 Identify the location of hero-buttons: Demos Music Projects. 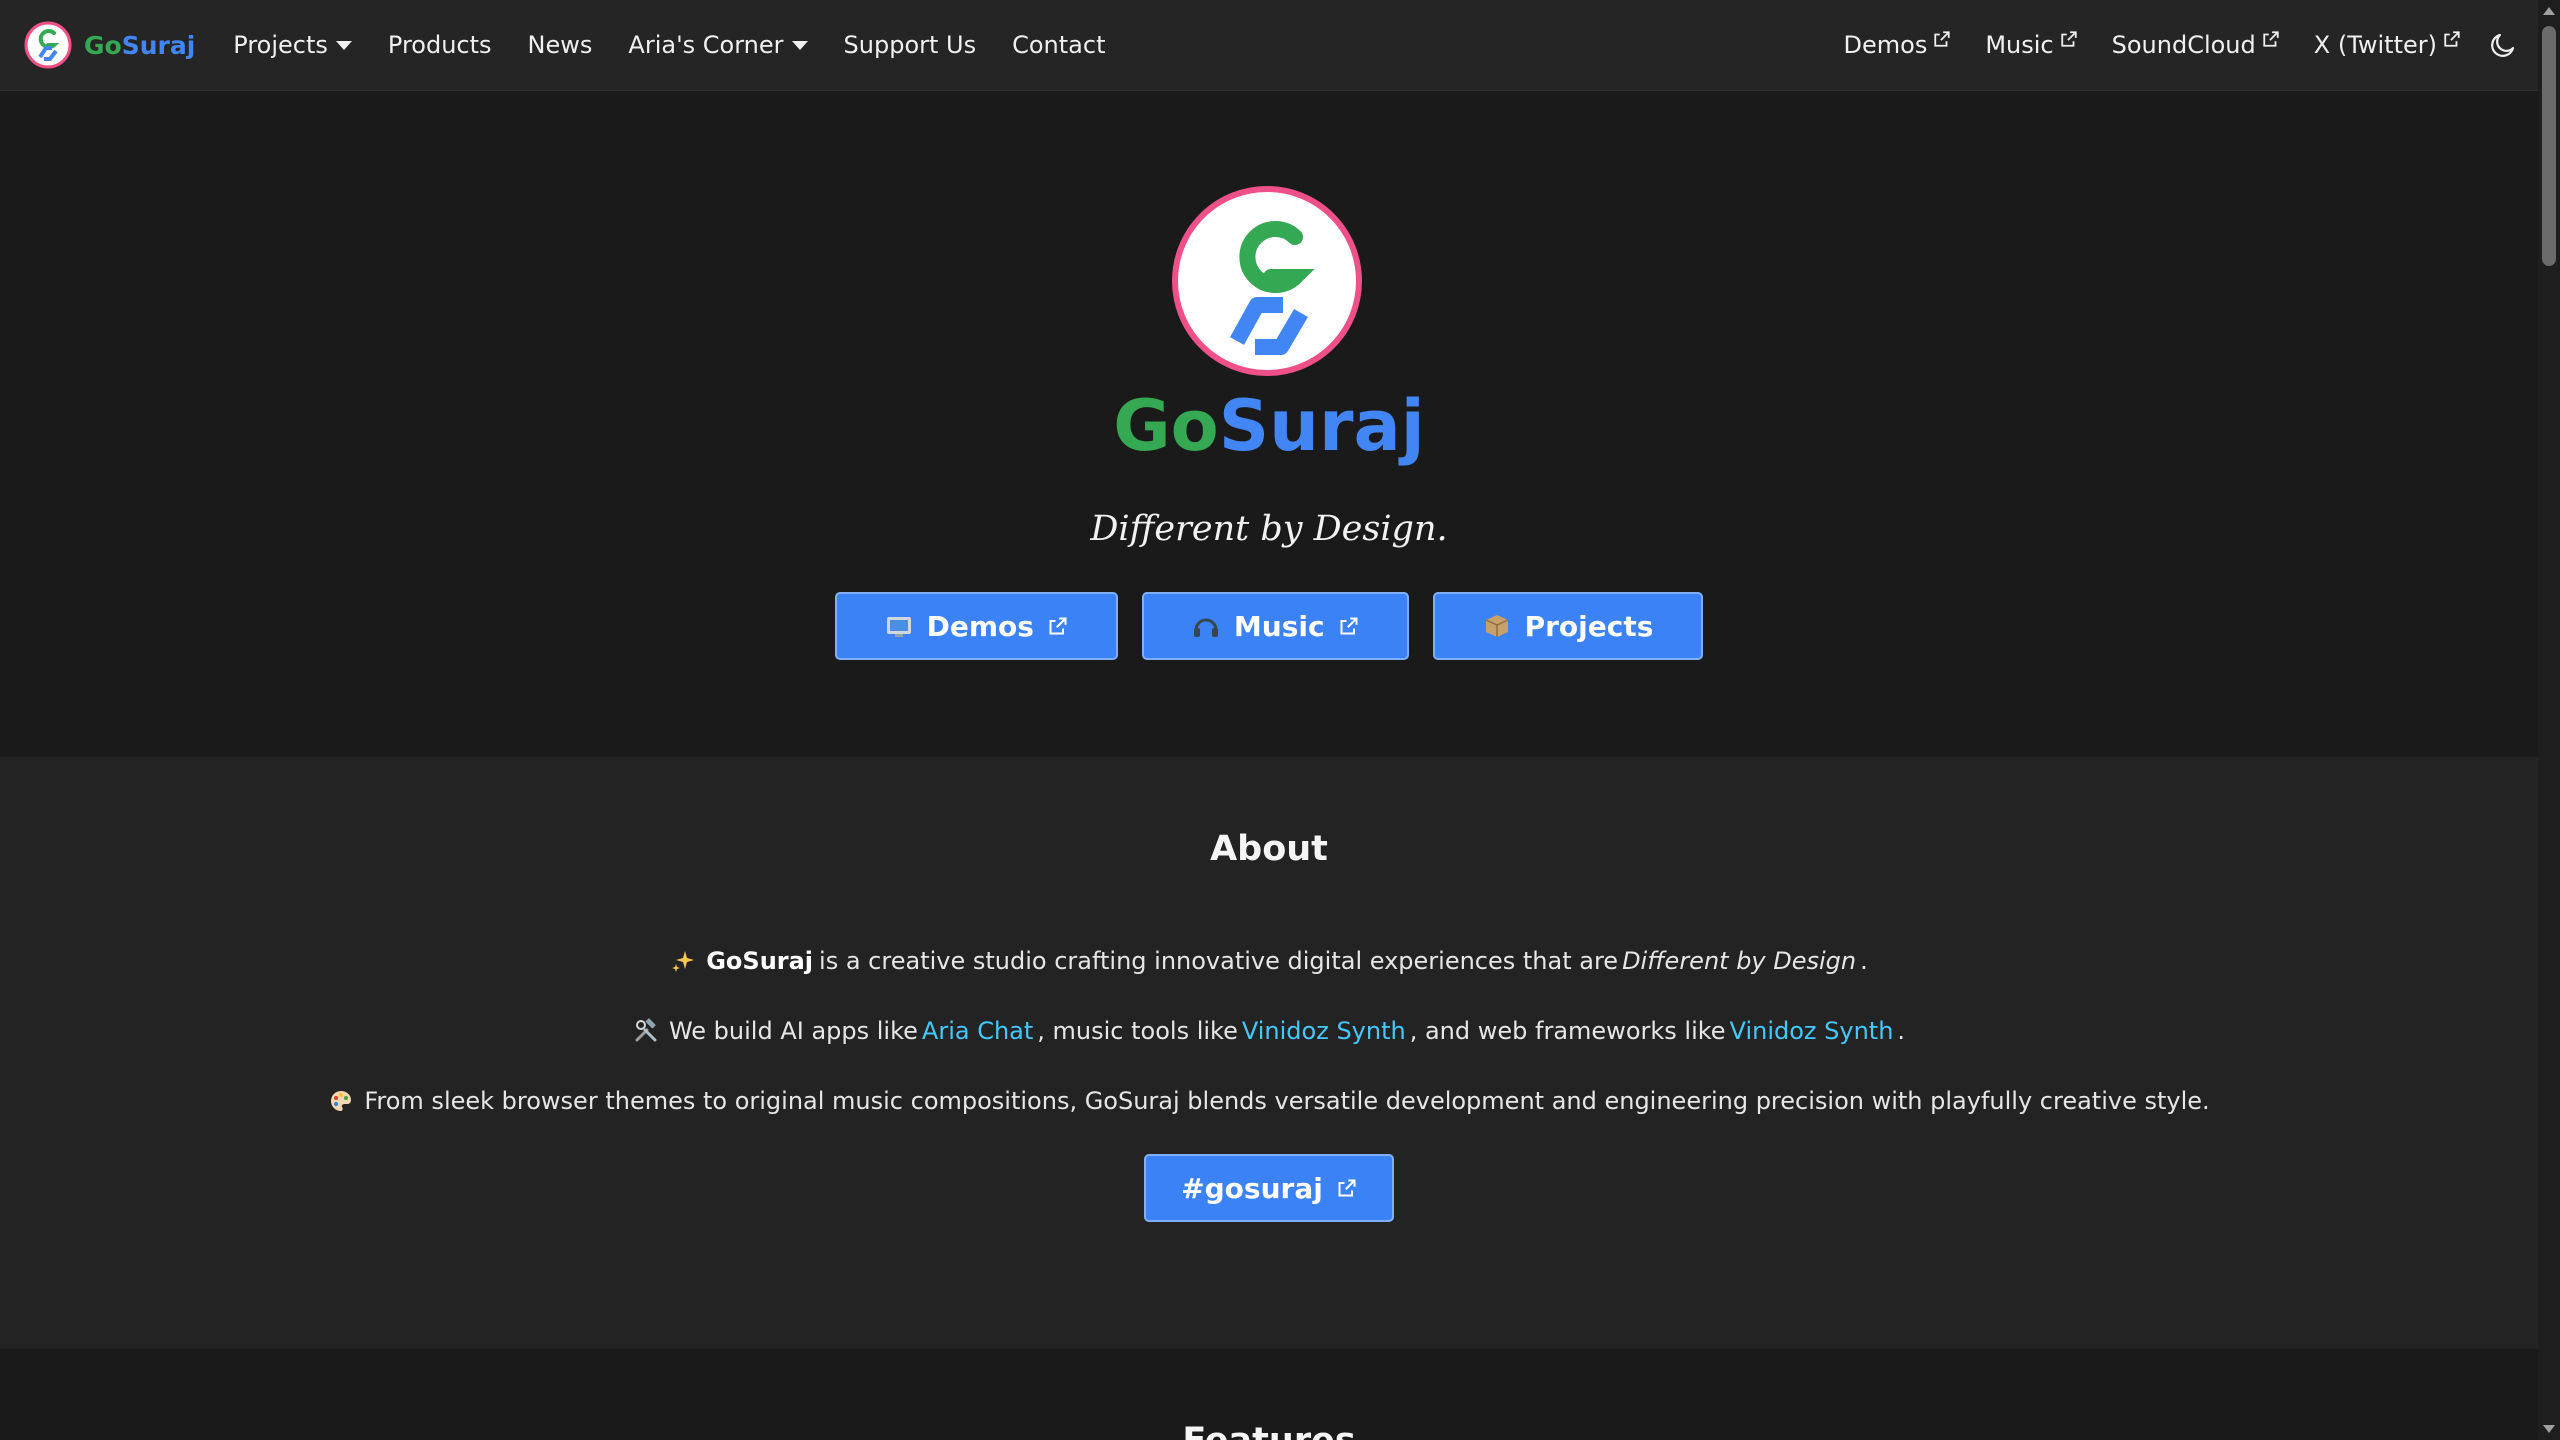
(1269, 626).